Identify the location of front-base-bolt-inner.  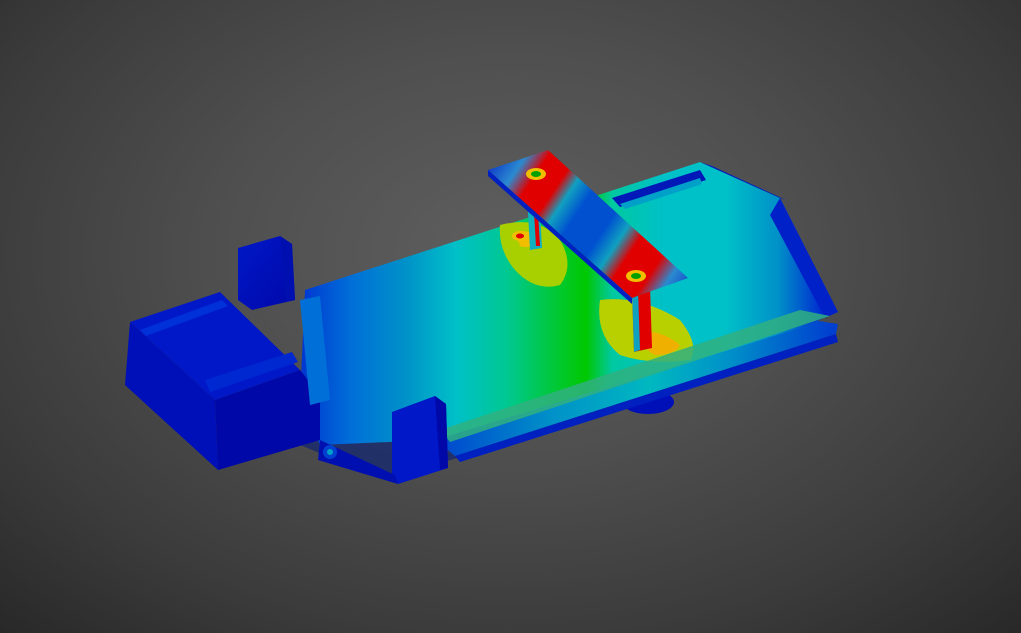
(330, 452).